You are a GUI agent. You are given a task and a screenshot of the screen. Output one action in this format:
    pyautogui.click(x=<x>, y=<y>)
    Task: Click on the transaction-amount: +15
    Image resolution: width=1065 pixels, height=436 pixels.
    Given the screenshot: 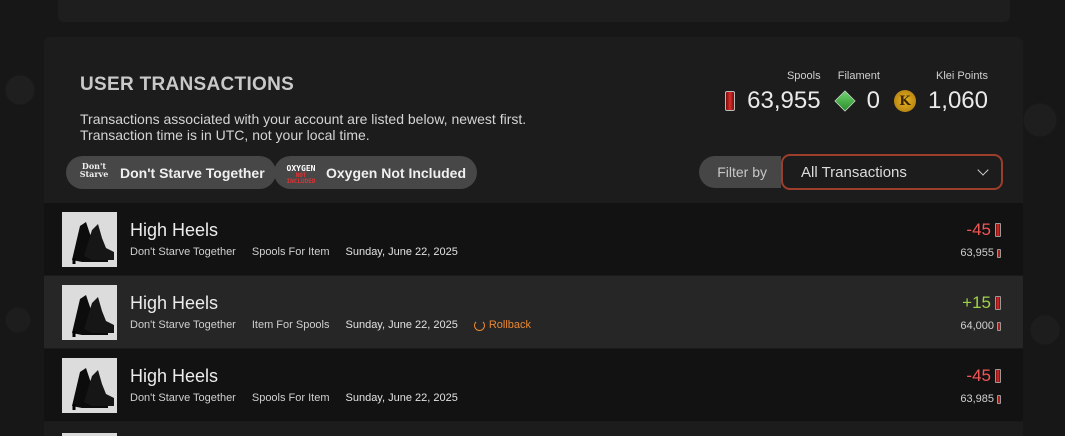 What is the action you would take?
    pyautogui.click(x=981, y=303)
    